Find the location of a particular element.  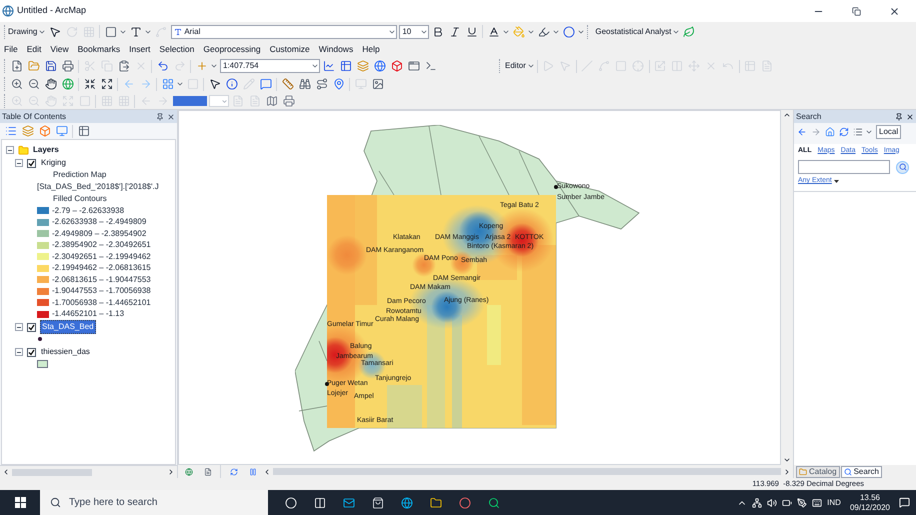

input-language: IND is located at coordinates (834, 502).